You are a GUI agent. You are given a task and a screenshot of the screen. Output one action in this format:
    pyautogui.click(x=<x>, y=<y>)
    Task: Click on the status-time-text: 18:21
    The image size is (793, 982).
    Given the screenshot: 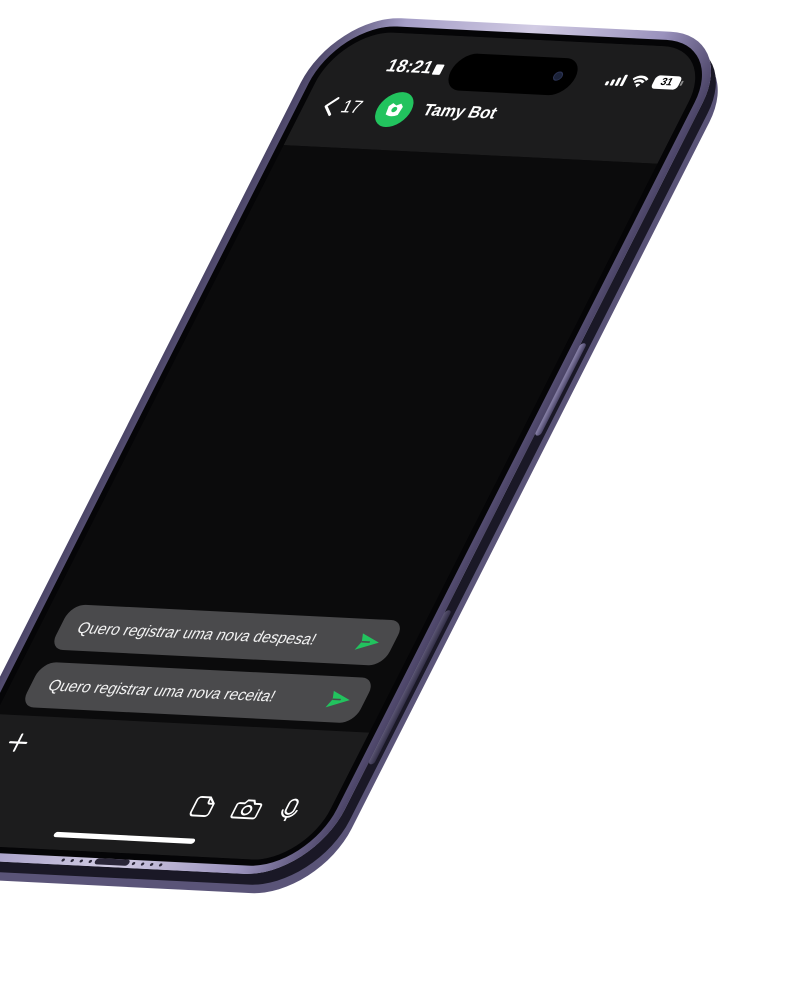 What is the action you would take?
    pyautogui.click(x=410, y=66)
    